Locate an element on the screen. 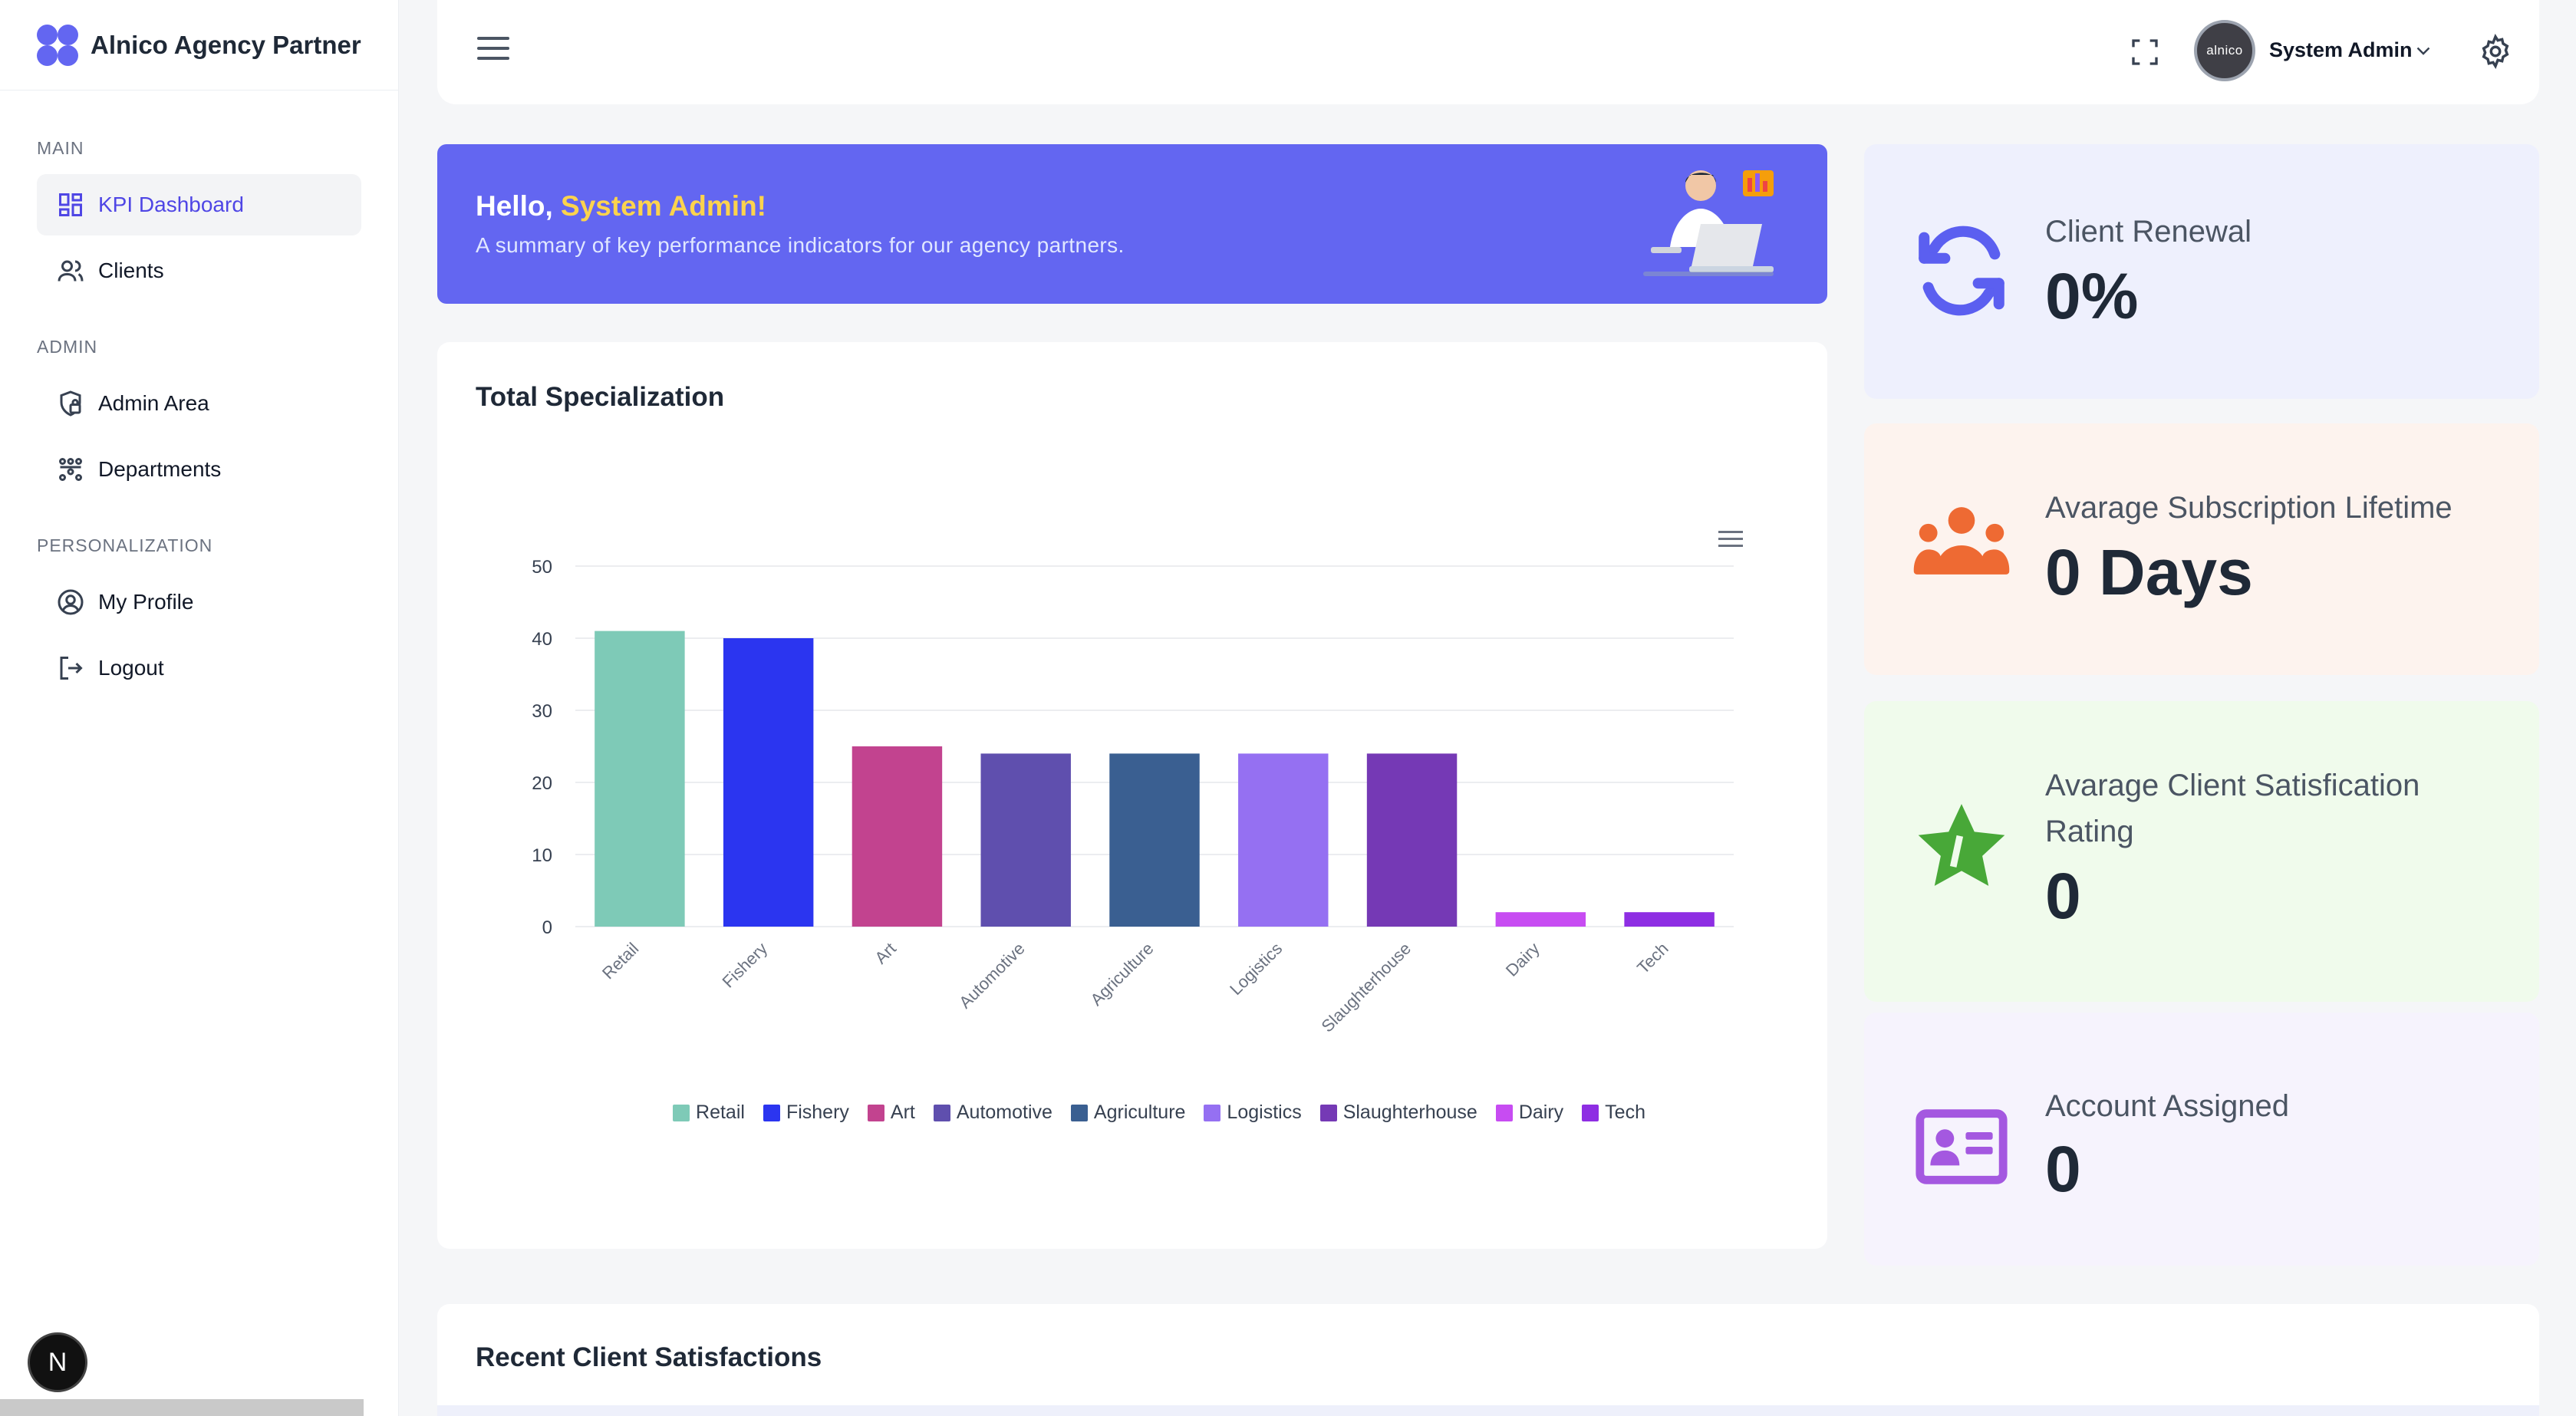 This screenshot has height=1416, width=2576. kpi-card-subscription-lifetime: Avarage Subscription Lifetime 0 Days is located at coordinates (2201, 549).